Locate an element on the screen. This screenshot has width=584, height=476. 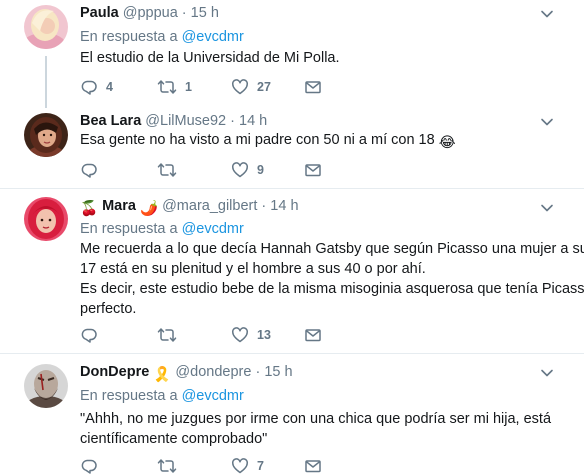
display-name: DonDepre is located at coordinates (114, 372).